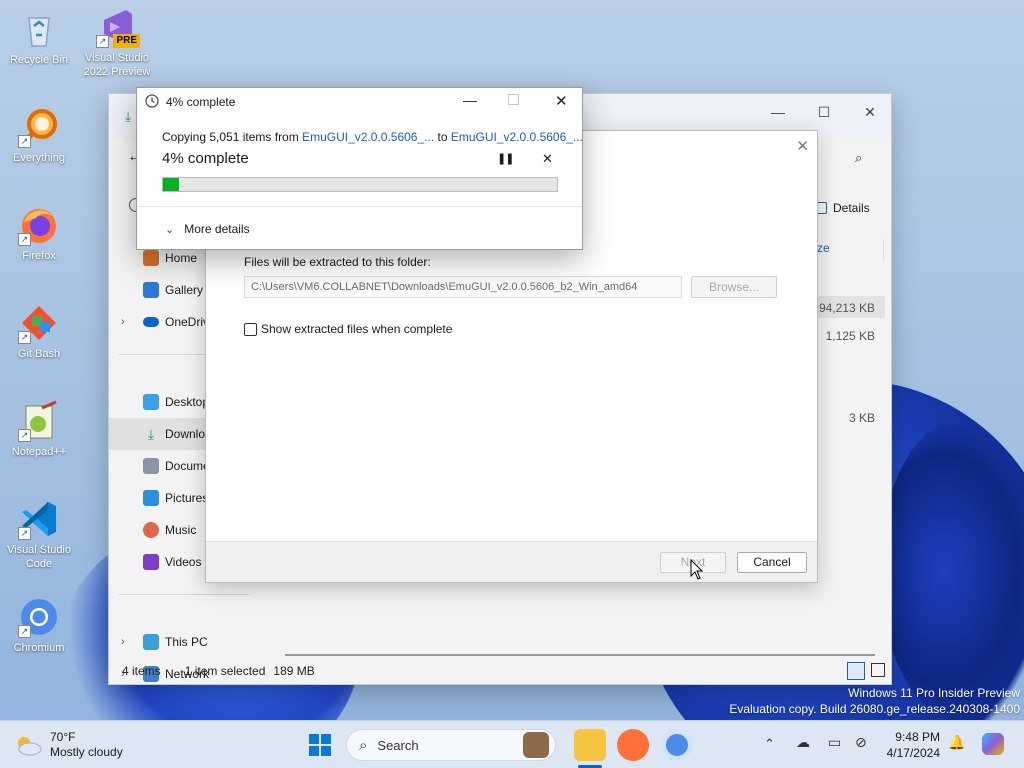 This screenshot has width=1024, height=768. I want to click on desktop-icon-firefox: ↗ Firefox, so click(39, 233).